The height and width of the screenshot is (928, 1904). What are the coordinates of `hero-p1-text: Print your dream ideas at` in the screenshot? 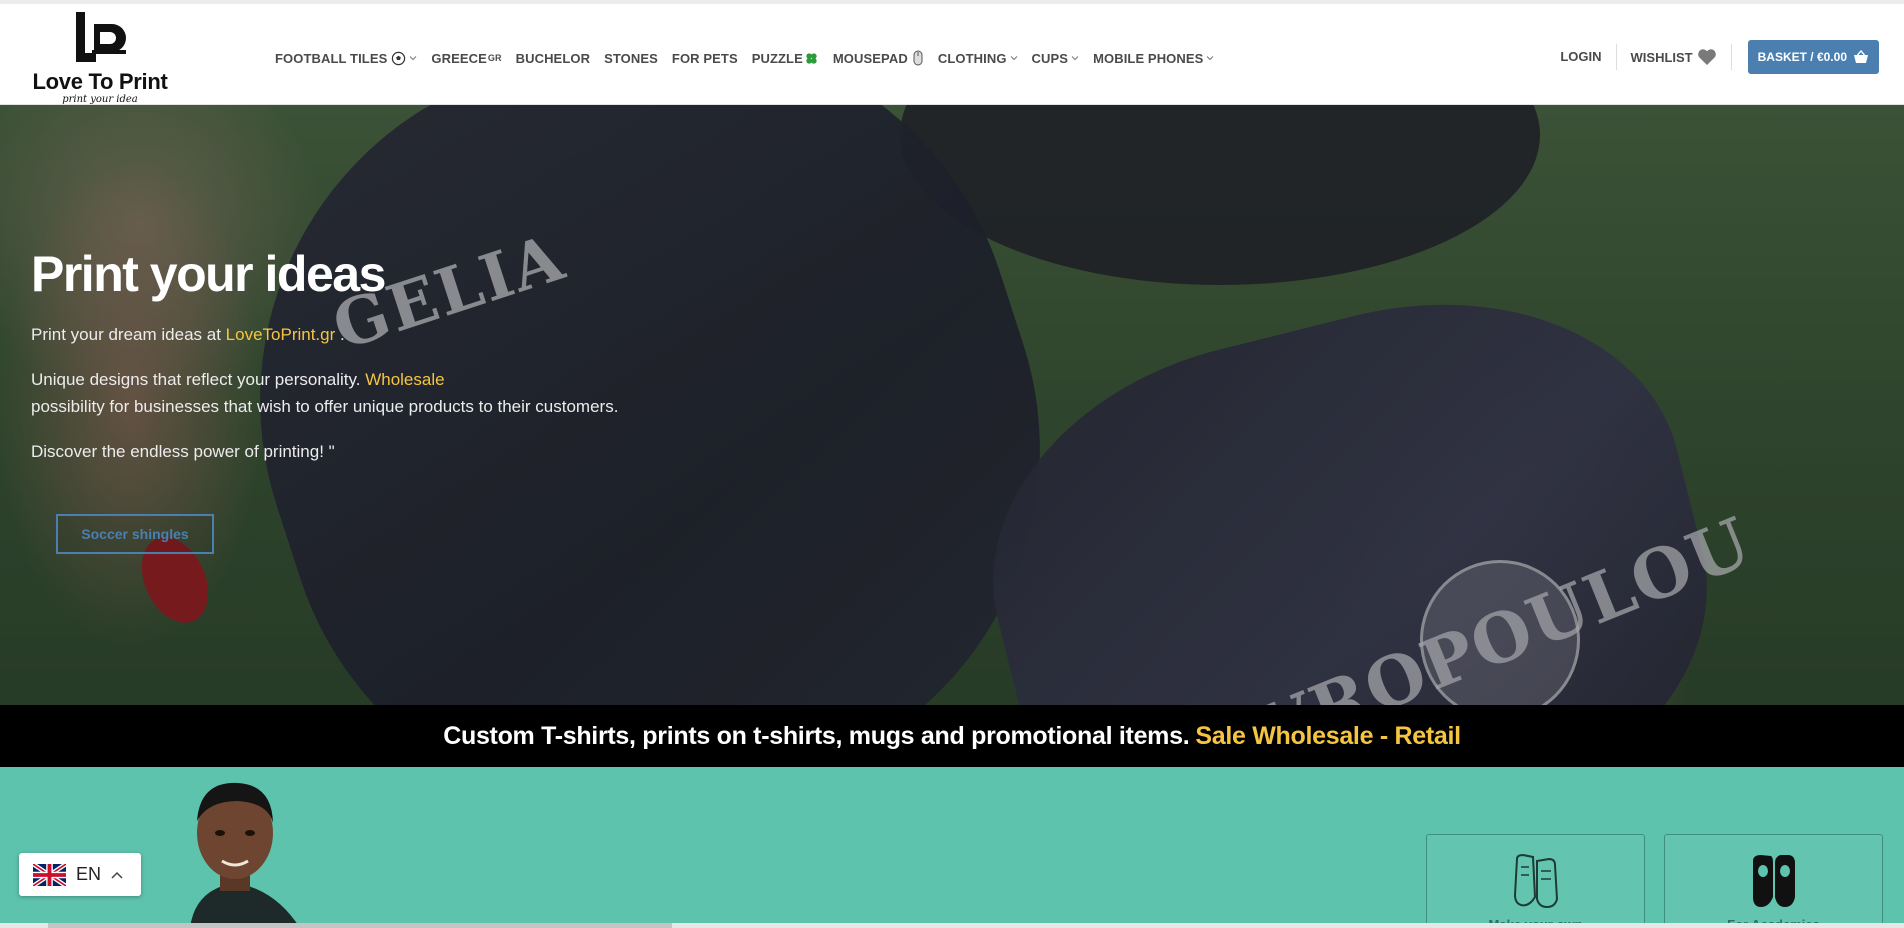 It's located at (128, 334).